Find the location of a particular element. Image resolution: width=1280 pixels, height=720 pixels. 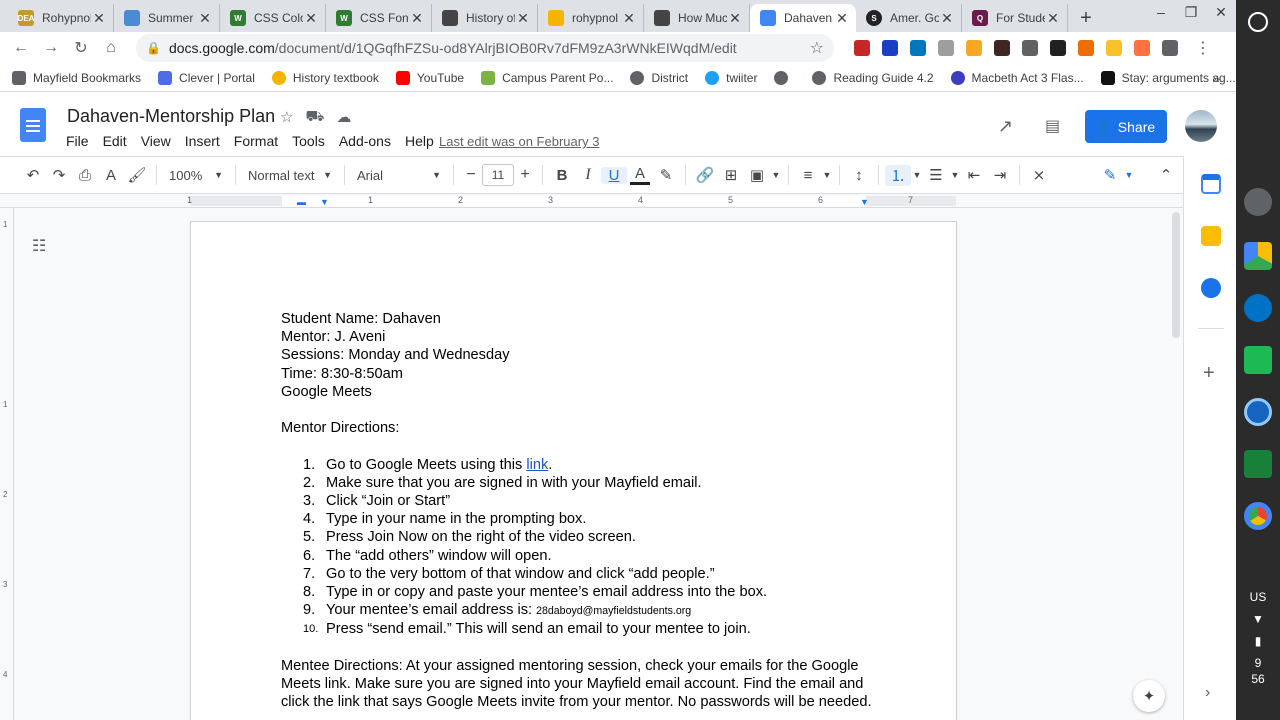

bookmark-item: District is located at coordinates (659, 77).